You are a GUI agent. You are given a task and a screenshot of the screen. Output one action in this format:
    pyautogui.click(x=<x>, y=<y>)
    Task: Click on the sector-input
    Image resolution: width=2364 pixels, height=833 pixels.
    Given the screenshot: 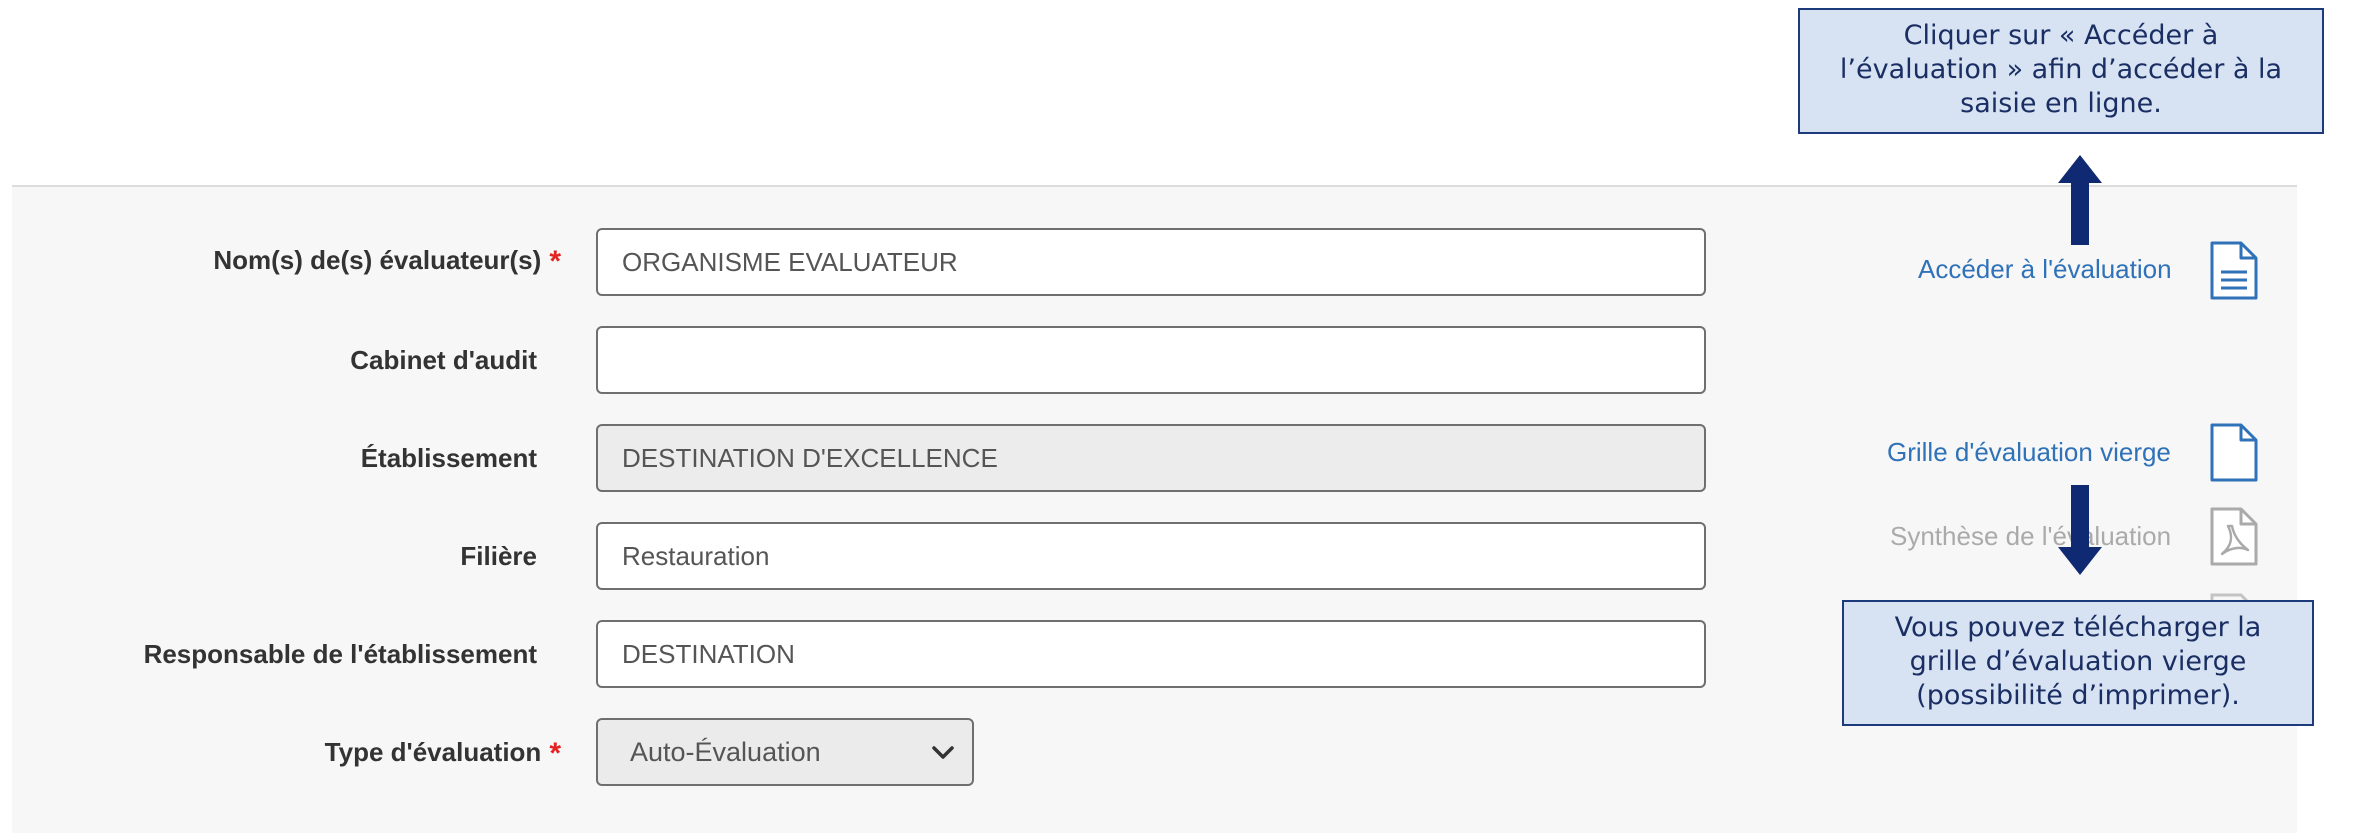 What is the action you would take?
    pyautogui.click(x=1151, y=556)
    